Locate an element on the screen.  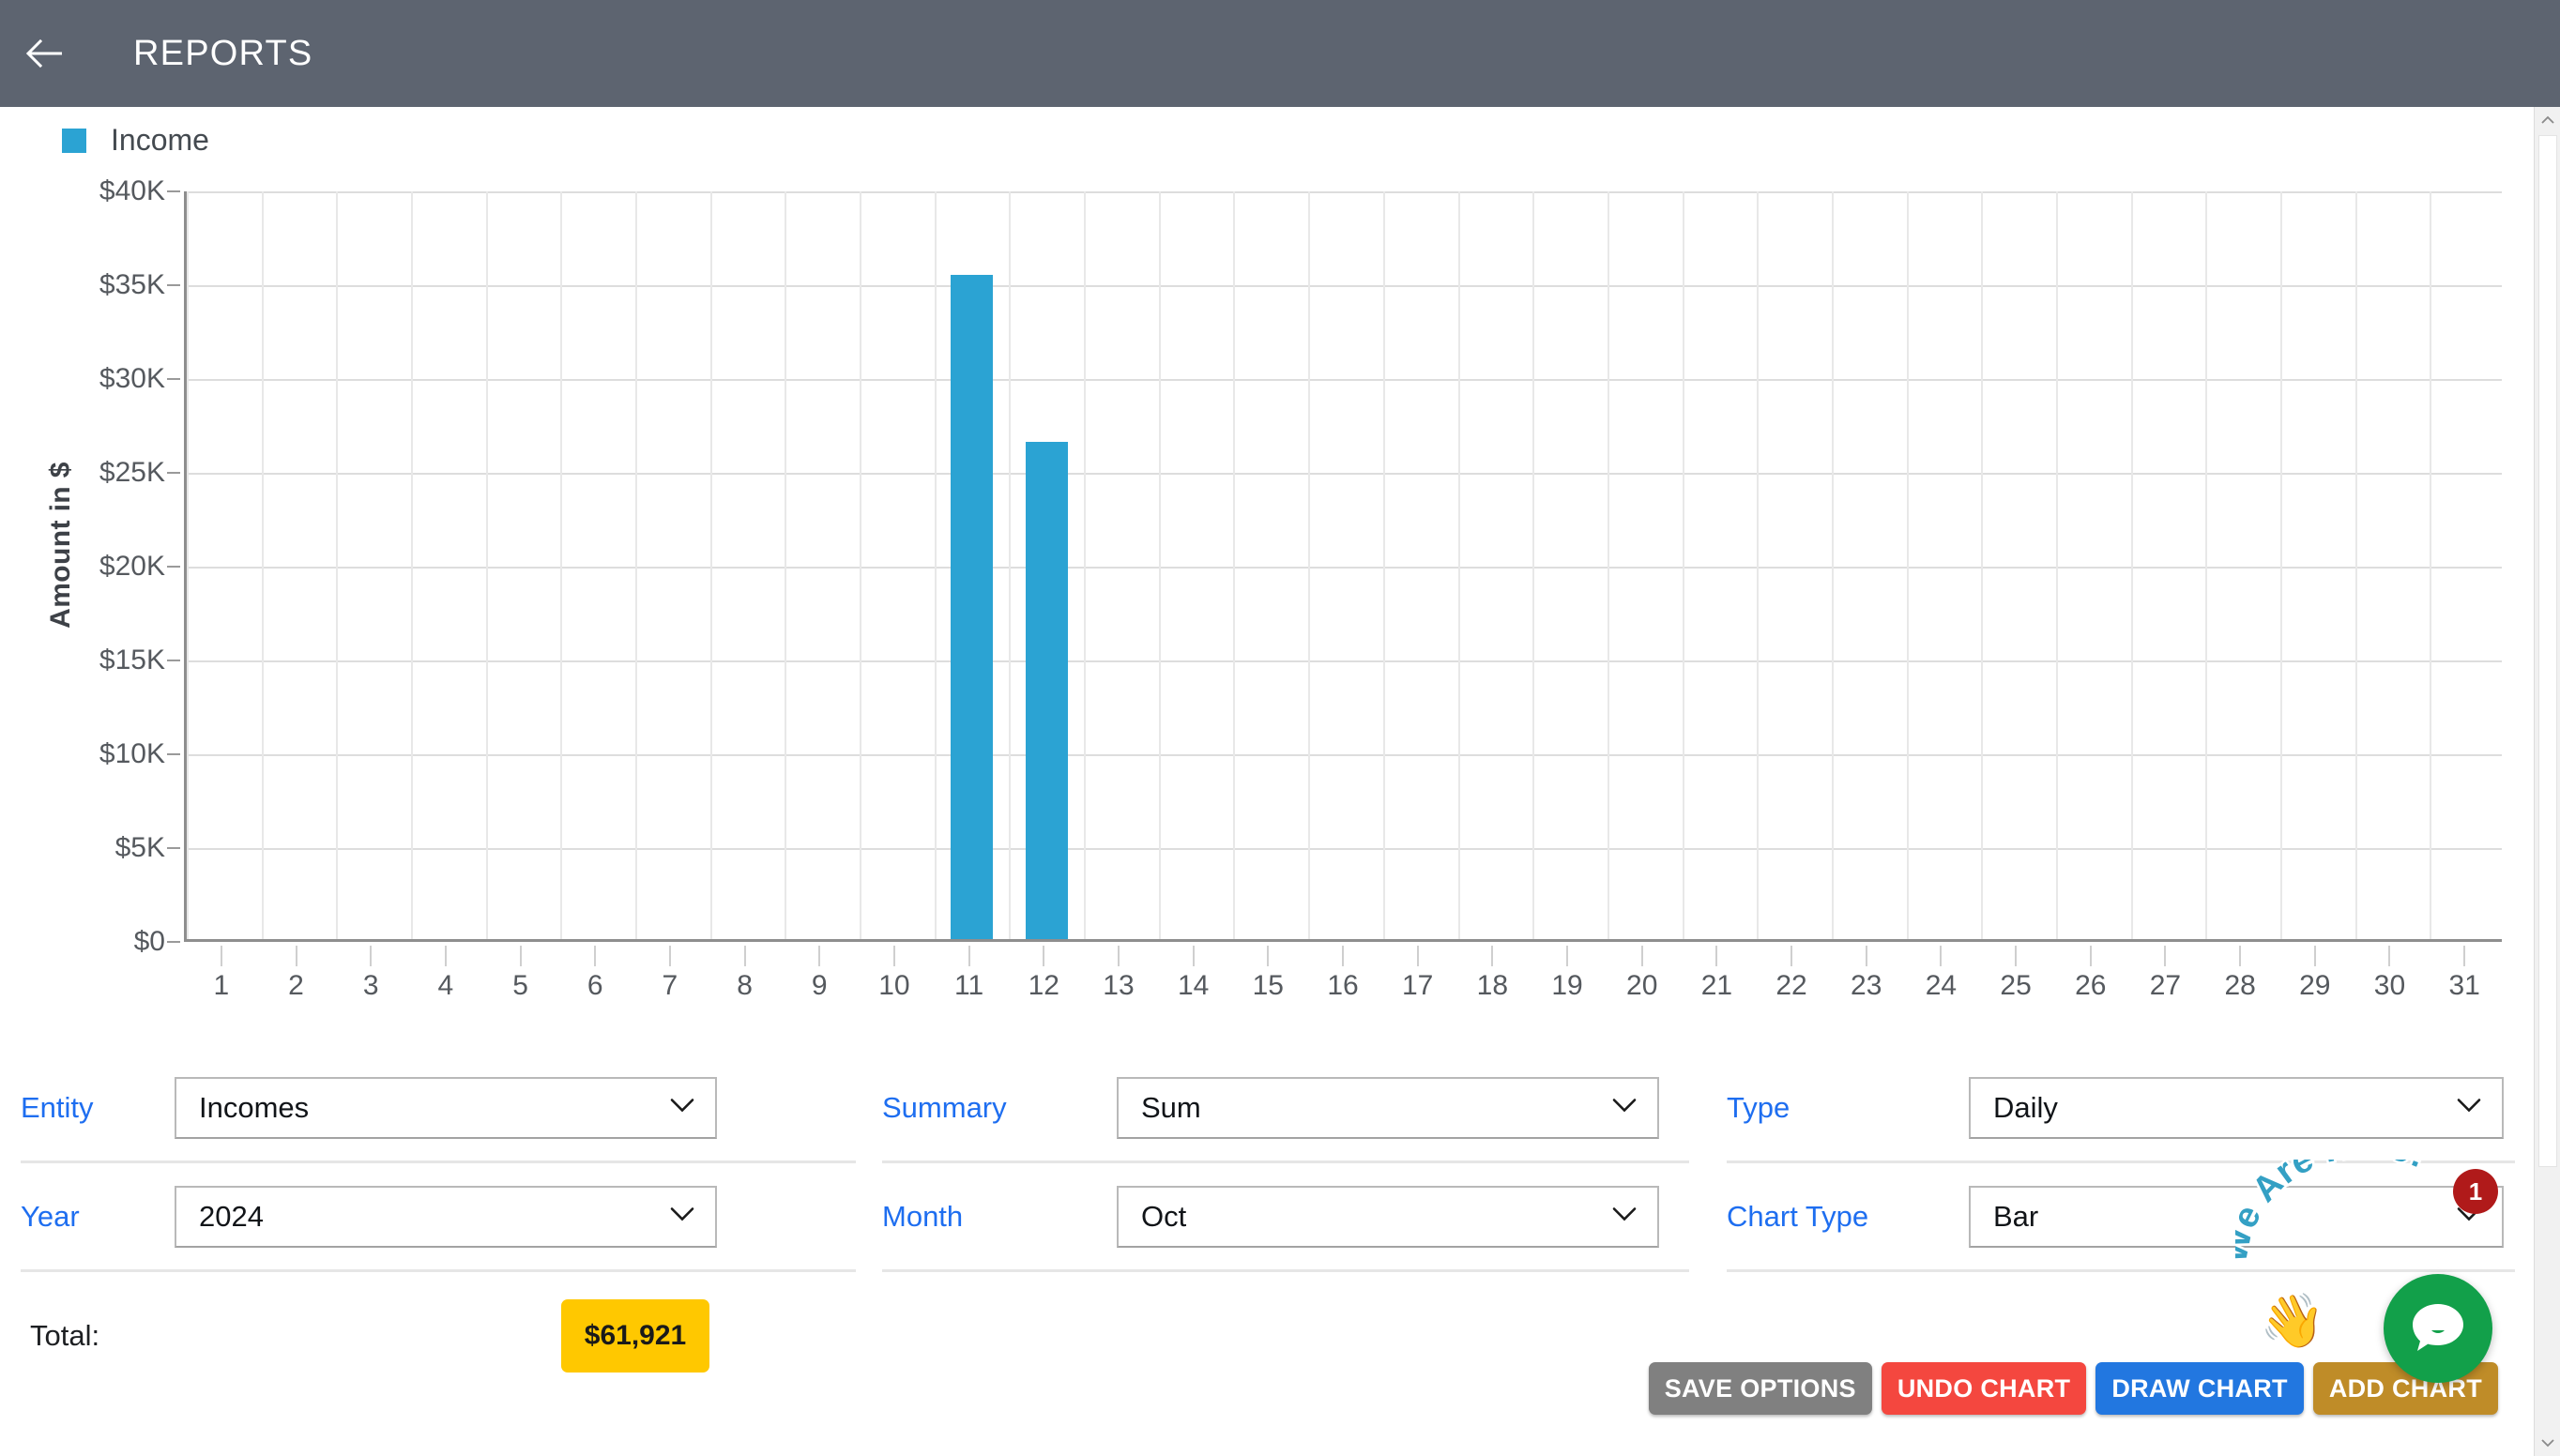
month-select-value: Oct is located at coordinates (1164, 1216).